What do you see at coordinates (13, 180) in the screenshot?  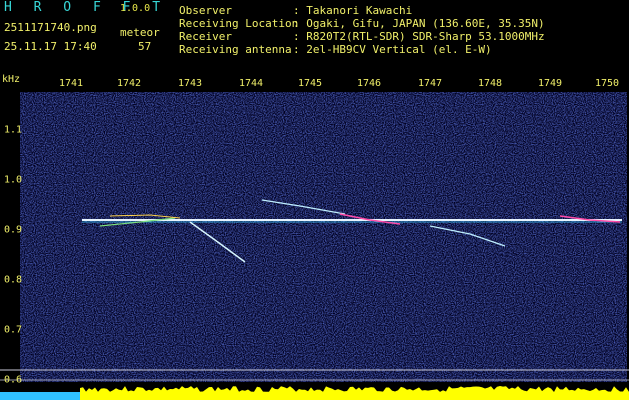 I see `freq-tick: 1.0` at bounding box center [13, 180].